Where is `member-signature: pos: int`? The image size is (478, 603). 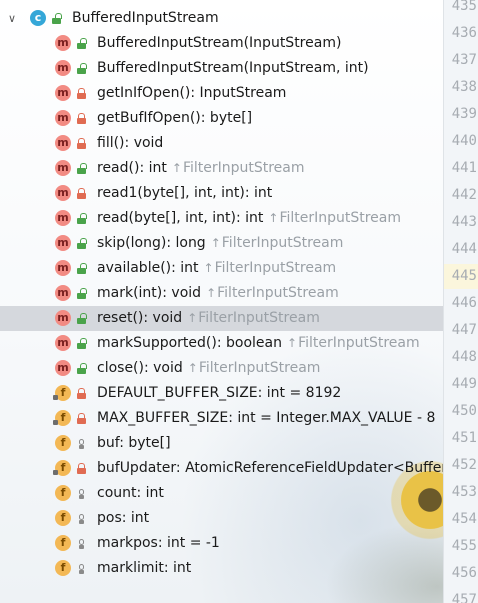
member-signature: pos: int is located at coordinates (123, 518).